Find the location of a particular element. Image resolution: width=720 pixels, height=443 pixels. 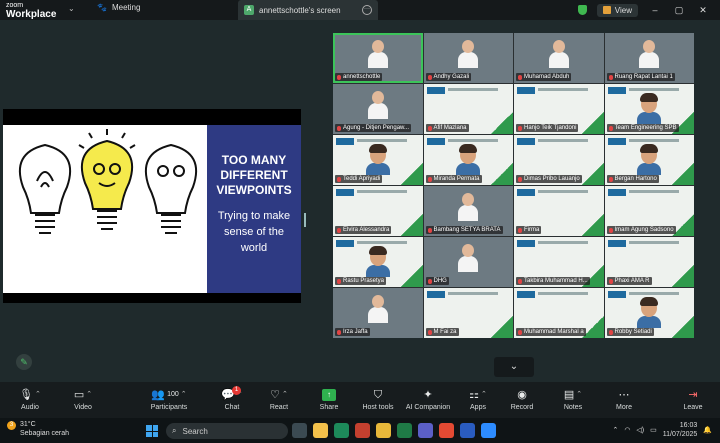

participant-tile: Imam Agung Sadsono is located at coordinates (649, 211).